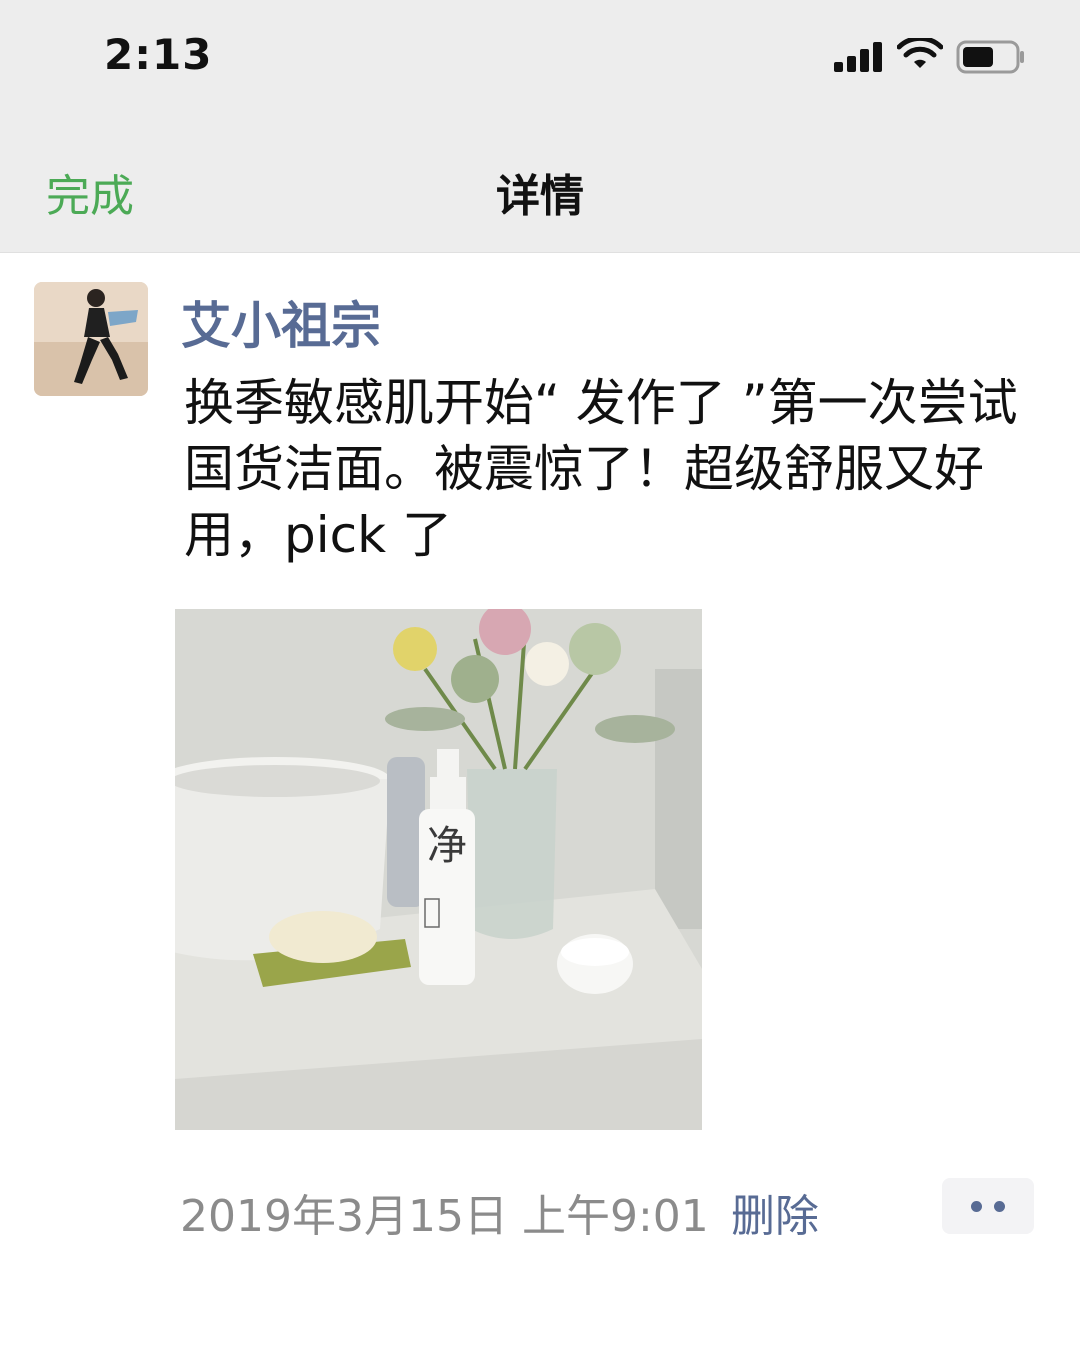  I want to click on more-dots-icon, so click(988, 1206).